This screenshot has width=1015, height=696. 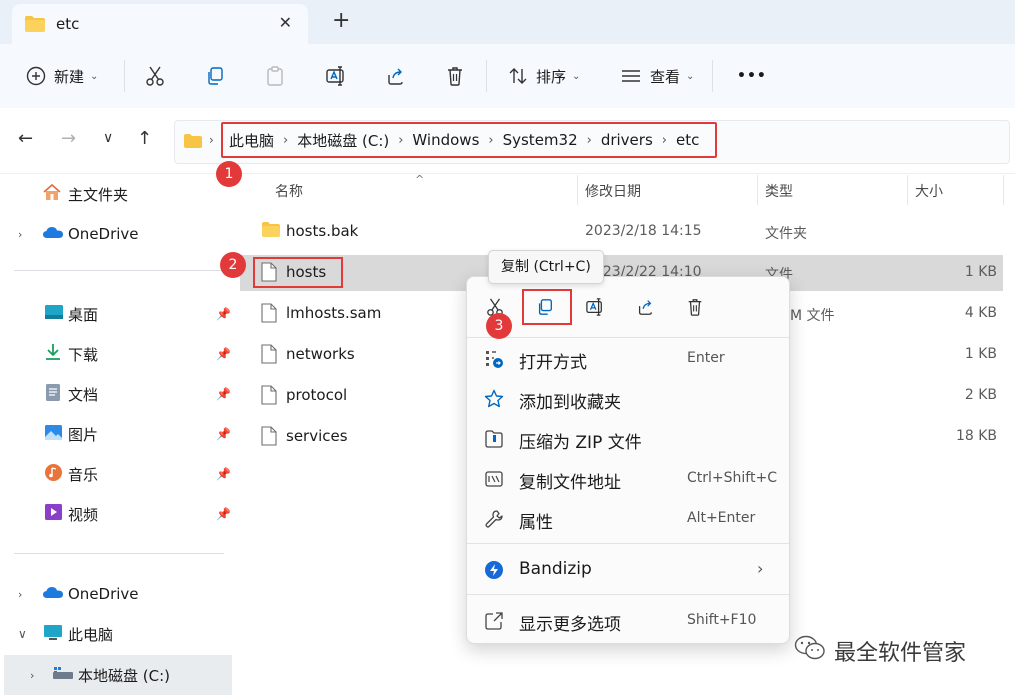 I want to click on recent-locations-chevron-icon: ∨, so click(x=108, y=138).